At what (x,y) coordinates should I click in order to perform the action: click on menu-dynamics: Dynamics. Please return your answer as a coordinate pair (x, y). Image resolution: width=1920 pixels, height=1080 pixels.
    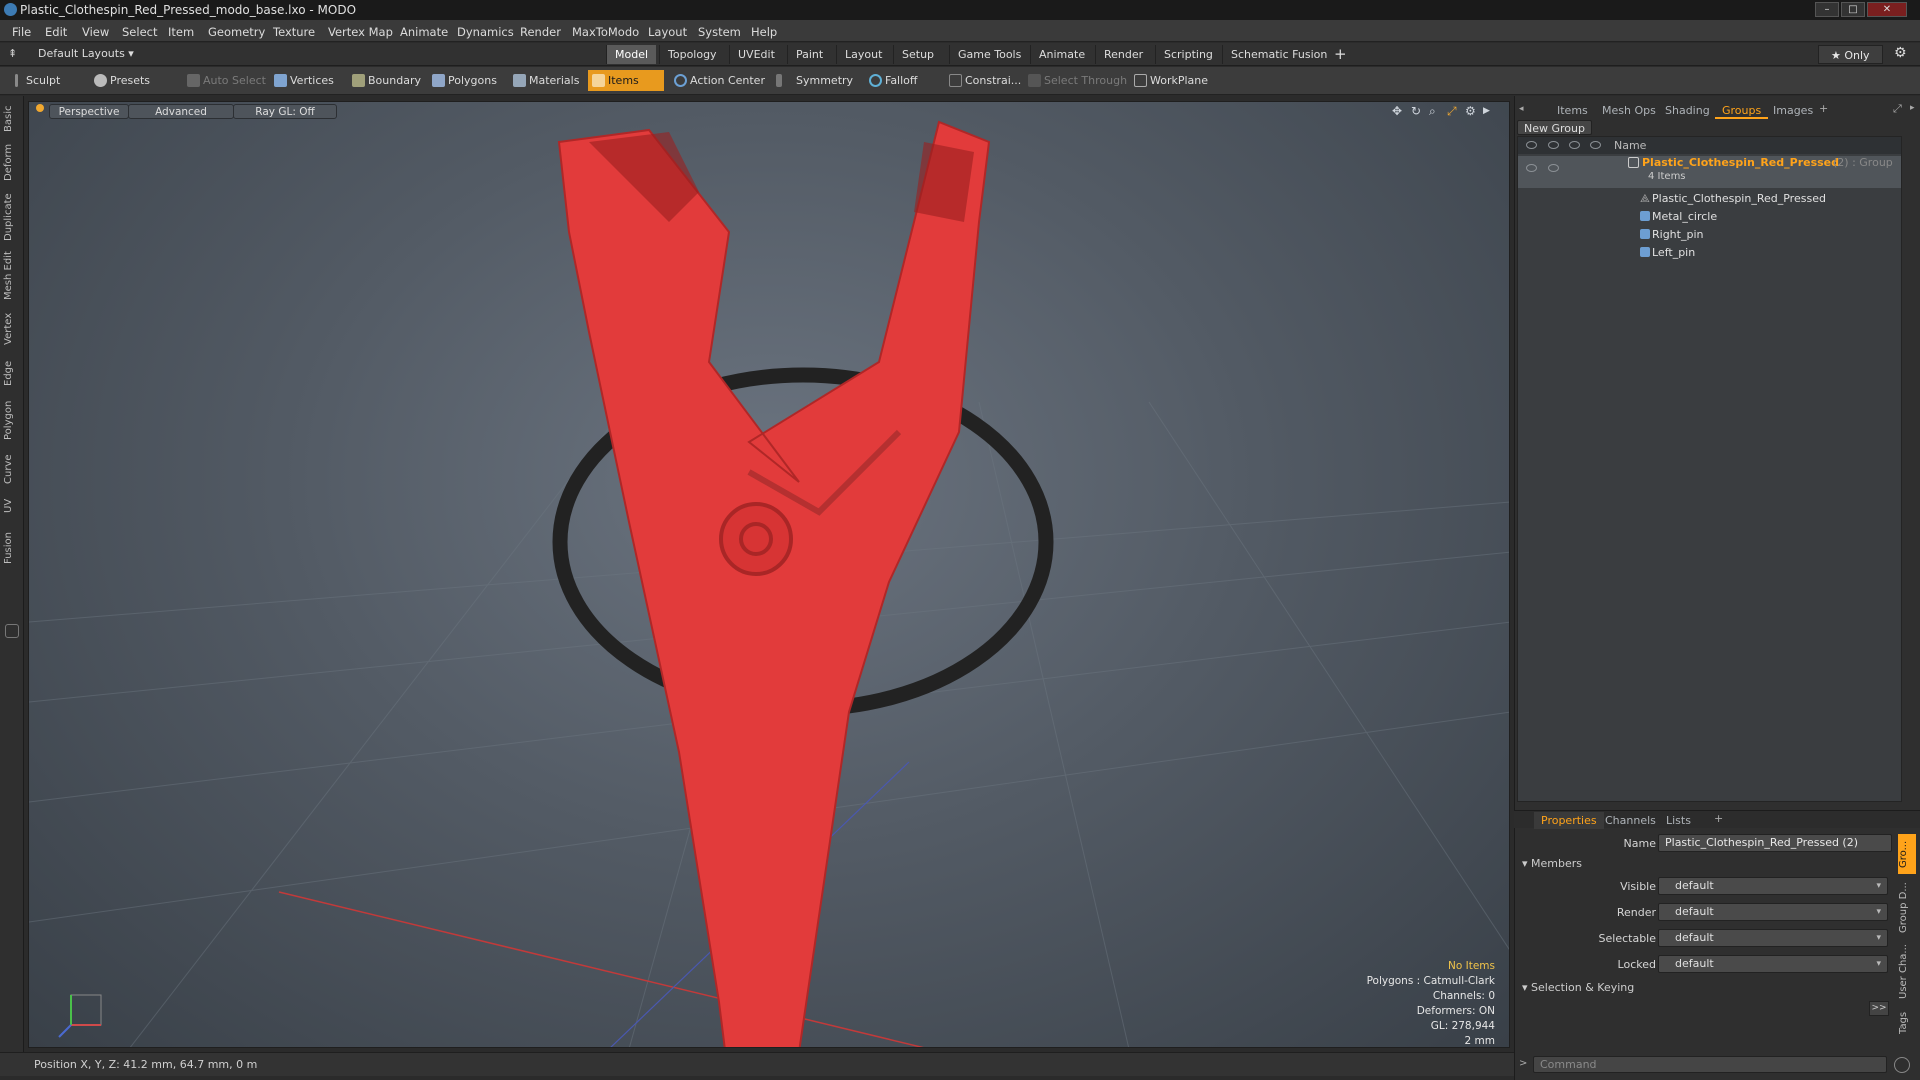
    Looking at the image, I should click on (485, 32).